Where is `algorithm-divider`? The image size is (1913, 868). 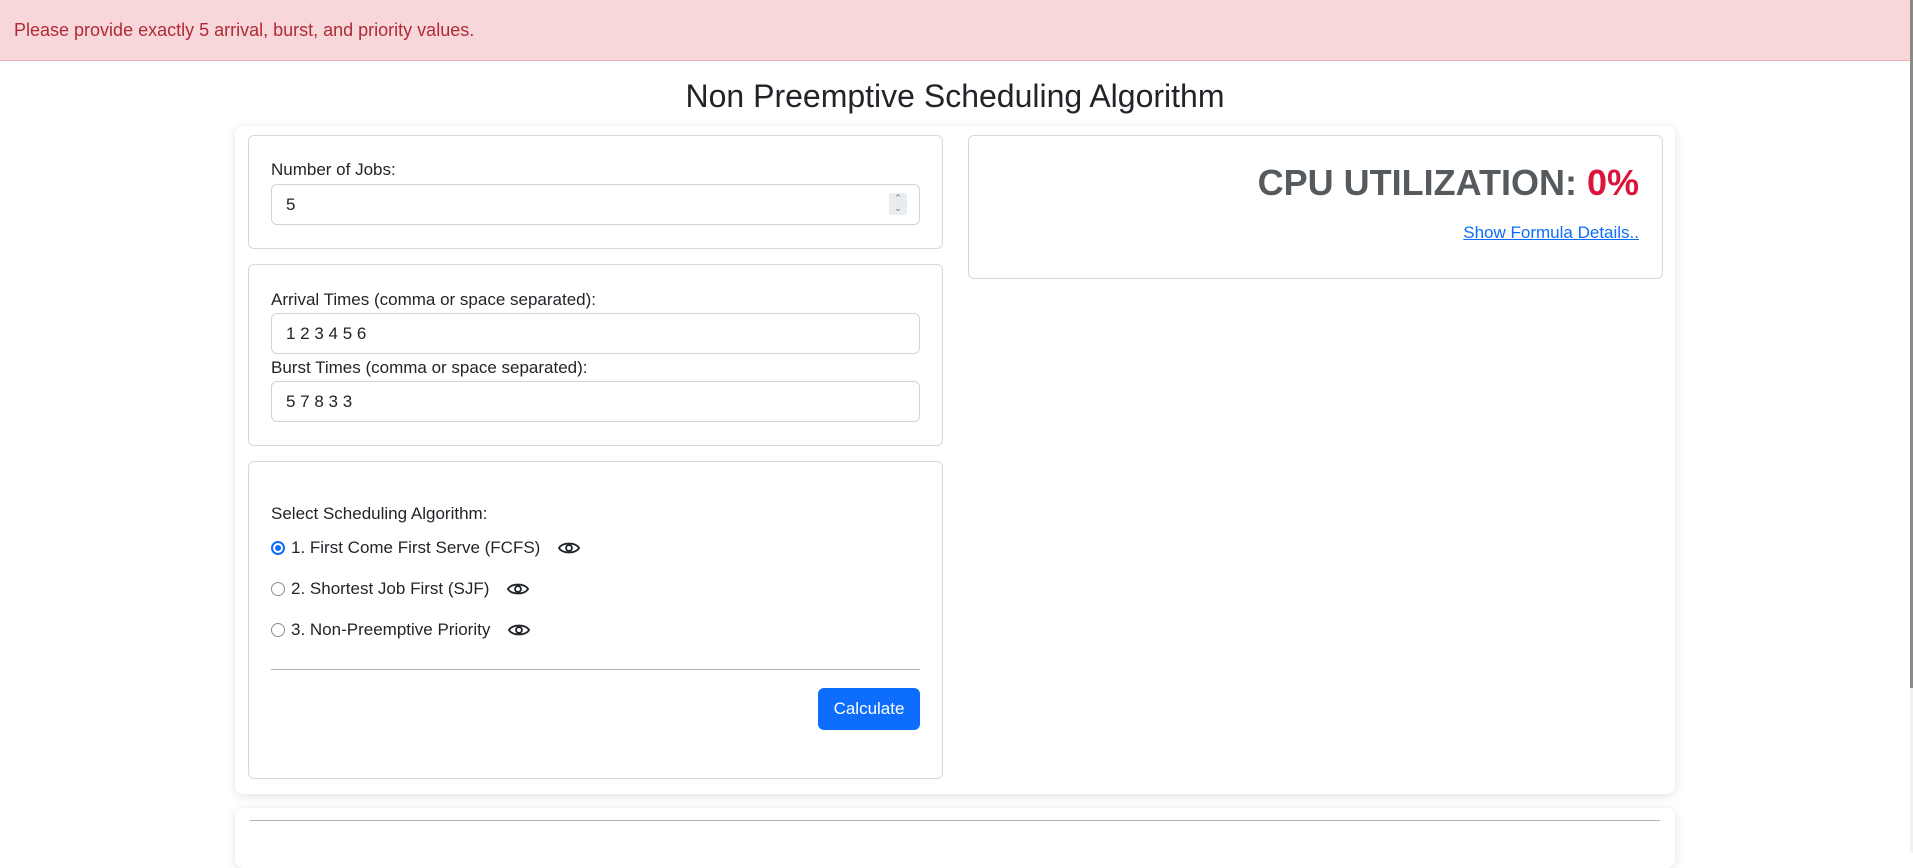 algorithm-divider is located at coordinates (595, 669).